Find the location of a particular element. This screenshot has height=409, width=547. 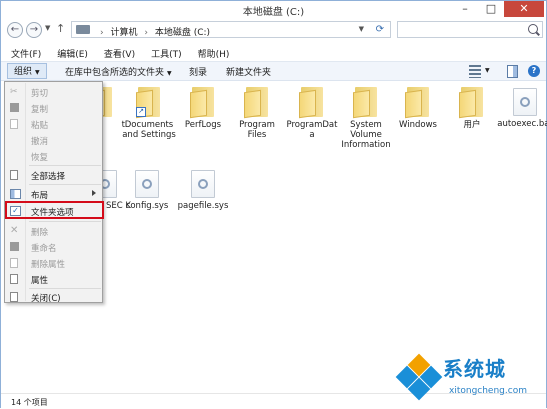

list-item-folder: Windows is located at coordinates (418, 108).